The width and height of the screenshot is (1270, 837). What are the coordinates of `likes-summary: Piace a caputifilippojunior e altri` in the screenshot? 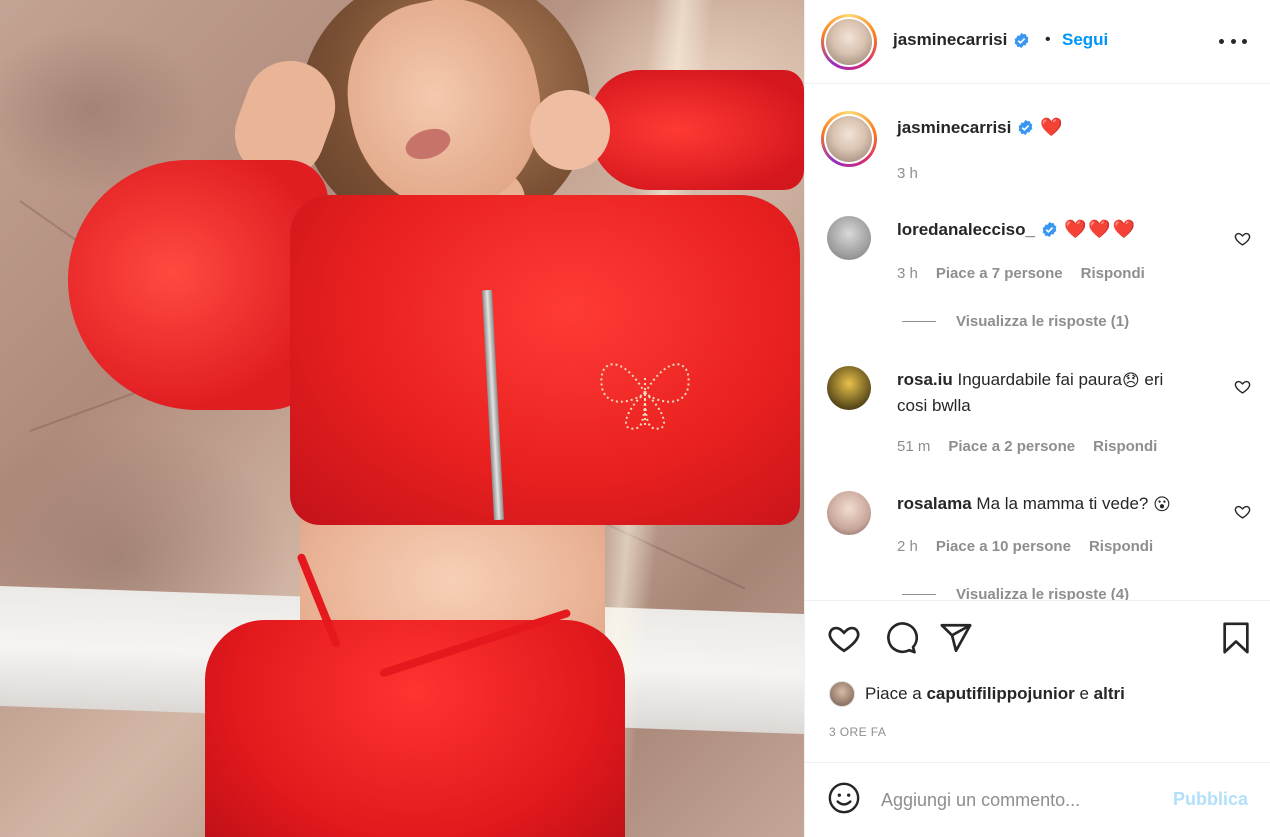 It's located at (977, 694).